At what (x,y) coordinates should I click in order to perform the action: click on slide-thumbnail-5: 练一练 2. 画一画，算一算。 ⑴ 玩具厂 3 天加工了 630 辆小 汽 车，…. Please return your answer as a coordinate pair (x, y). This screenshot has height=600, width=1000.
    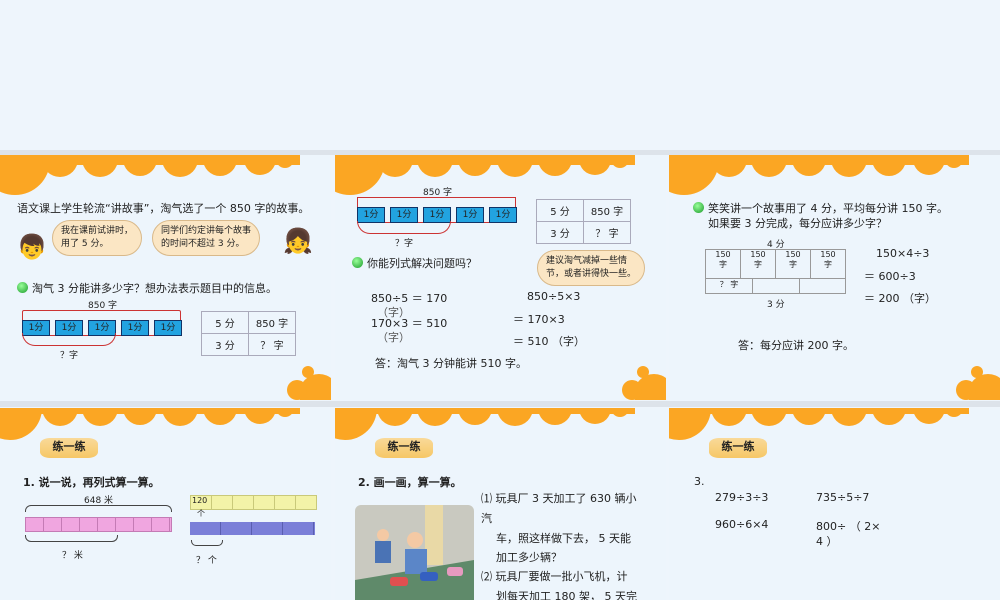
    Looking at the image, I should click on (500, 504).